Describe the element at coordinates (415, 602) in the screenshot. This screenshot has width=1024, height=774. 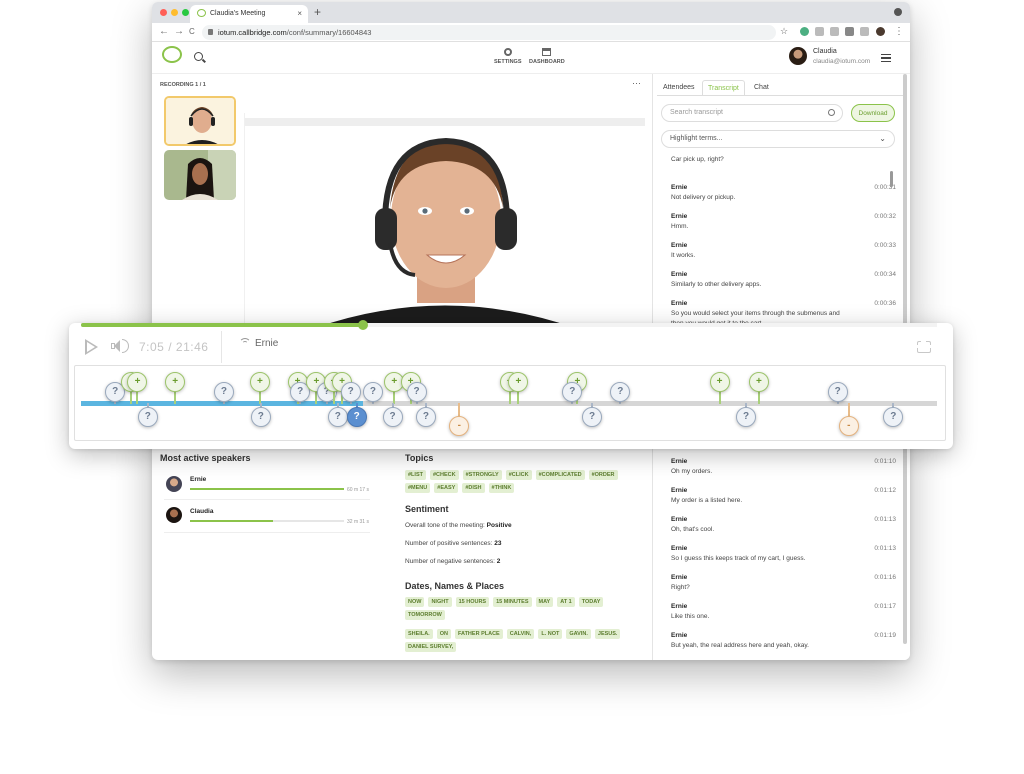
I see `date-tag: NOW` at that location.